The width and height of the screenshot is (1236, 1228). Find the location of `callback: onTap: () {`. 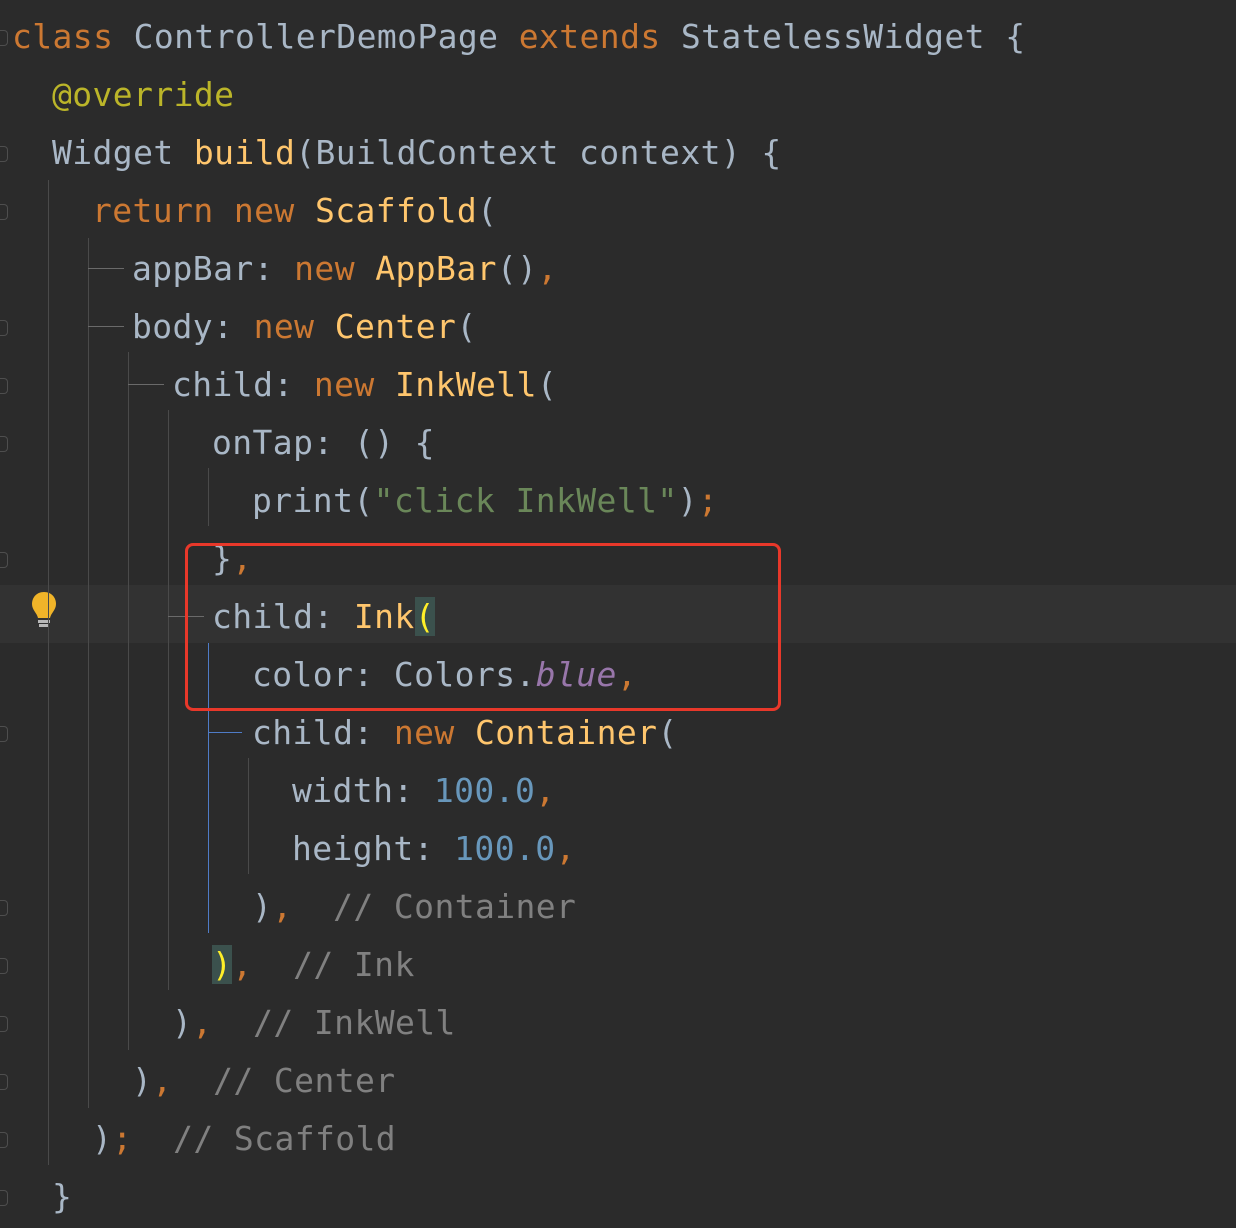

callback: onTap: () { is located at coordinates (323, 442).